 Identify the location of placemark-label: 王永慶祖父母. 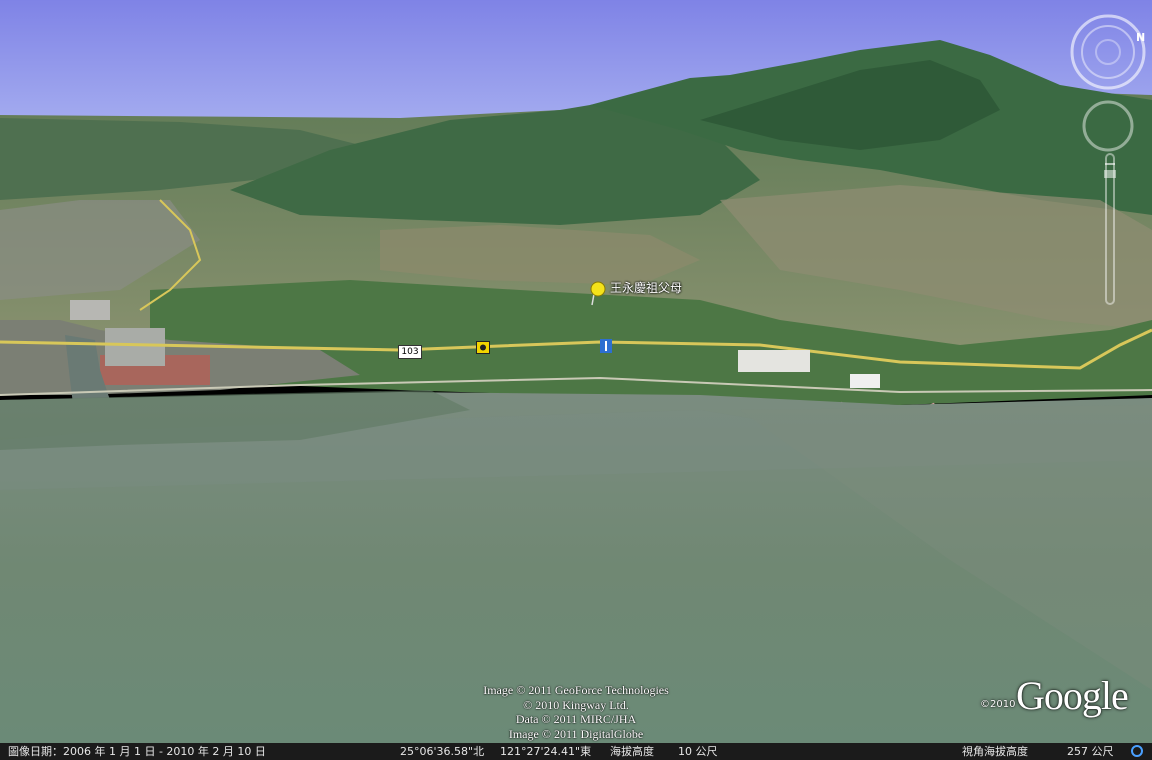
(646, 287).